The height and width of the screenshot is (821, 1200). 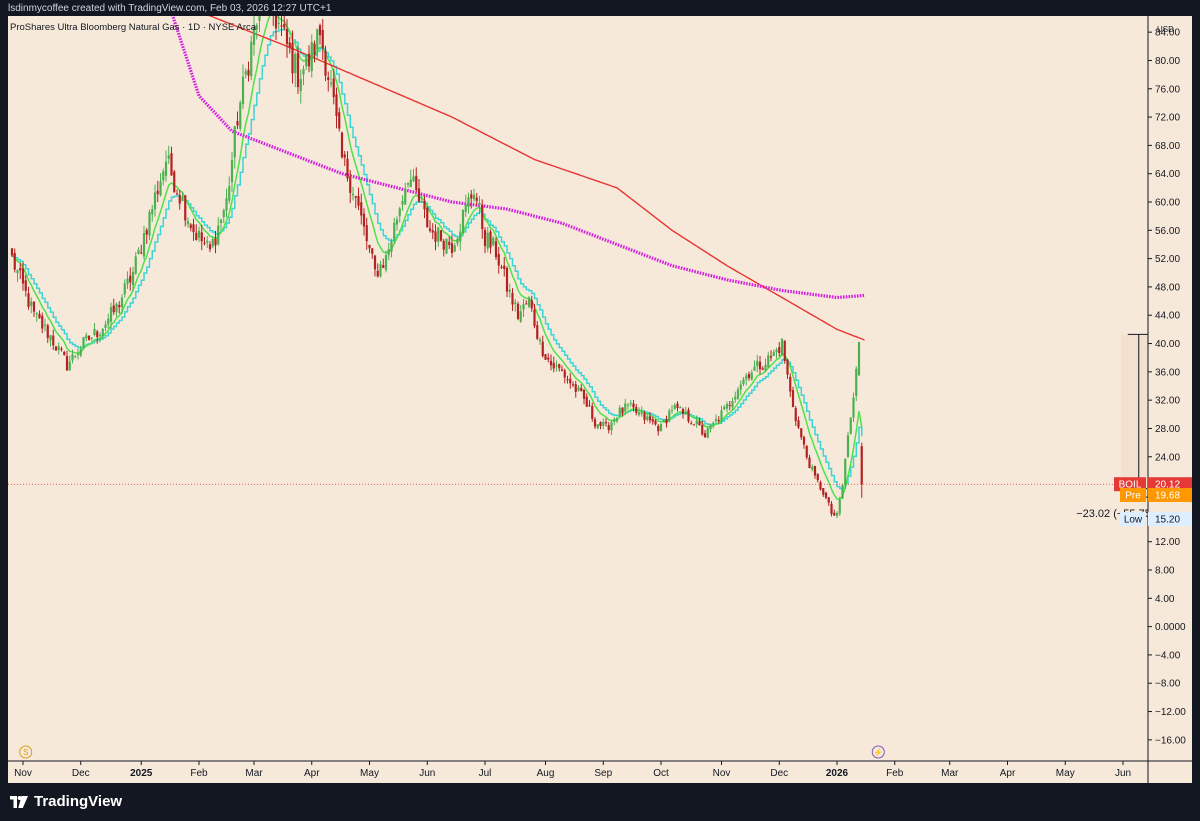 What do you see at coordinates (25, 752) in the screenshot?
I see `event-marker-label: S` at bounding box center [25, 752].